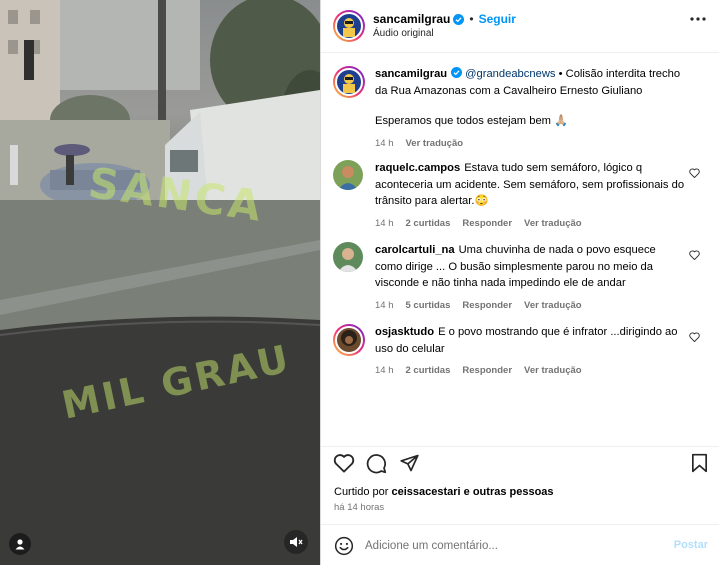 This screenshot has height=565, width=719. What do you see at coordinates (428, 306) in the screenshot?
I see `comment-likes: 5 curtidas` at bounding box center [428, 306].